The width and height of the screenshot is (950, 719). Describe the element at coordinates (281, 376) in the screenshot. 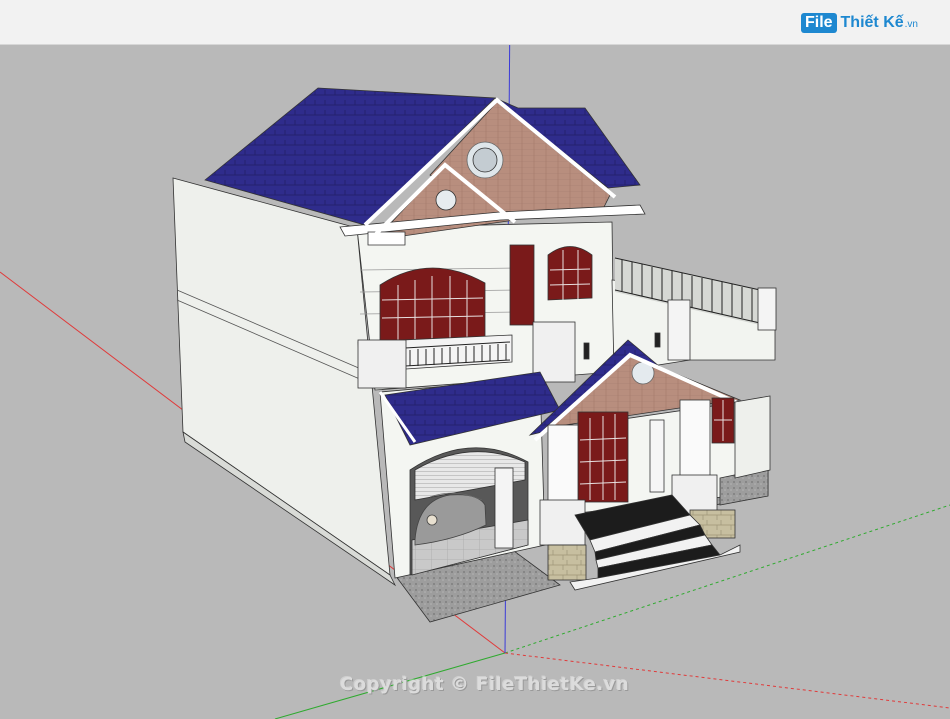

I see `left-side-wall` at that location.